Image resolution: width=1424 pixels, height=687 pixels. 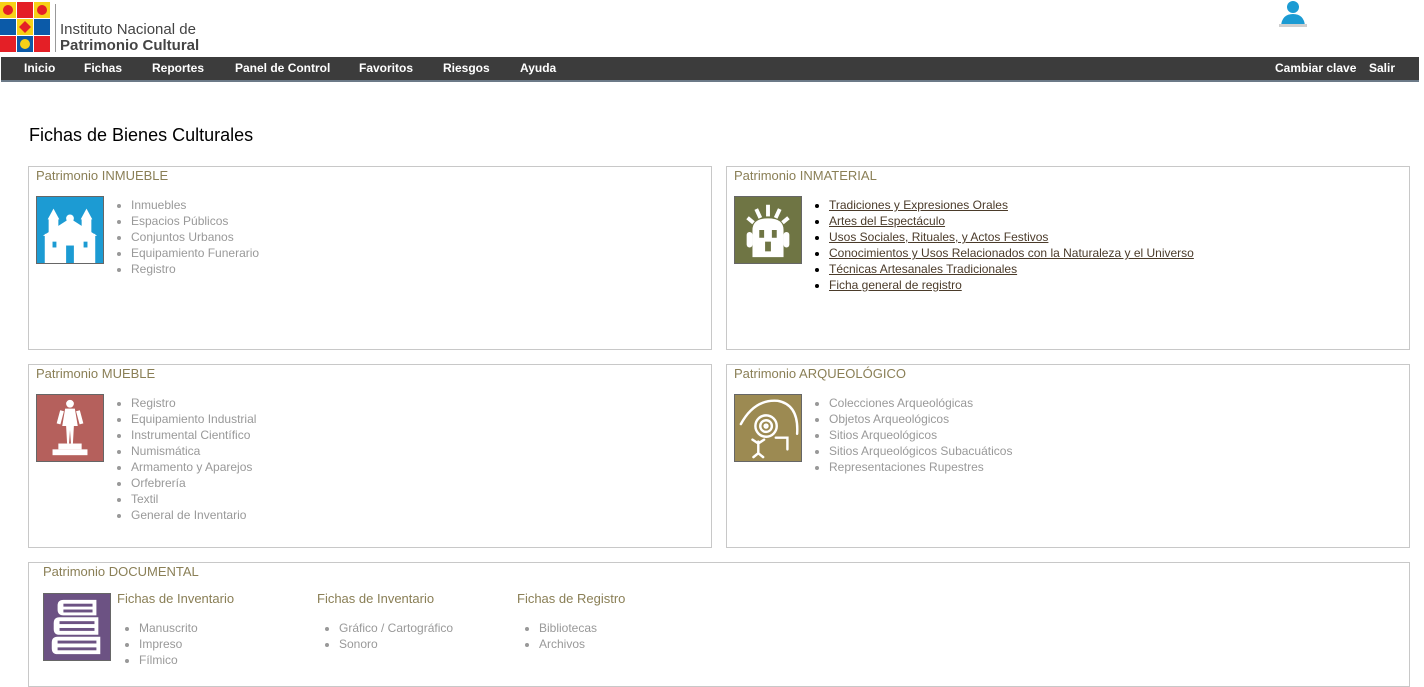 I want to click on nav-cambiar-clave: Cambiar clave, so click(x=1315, y=68).